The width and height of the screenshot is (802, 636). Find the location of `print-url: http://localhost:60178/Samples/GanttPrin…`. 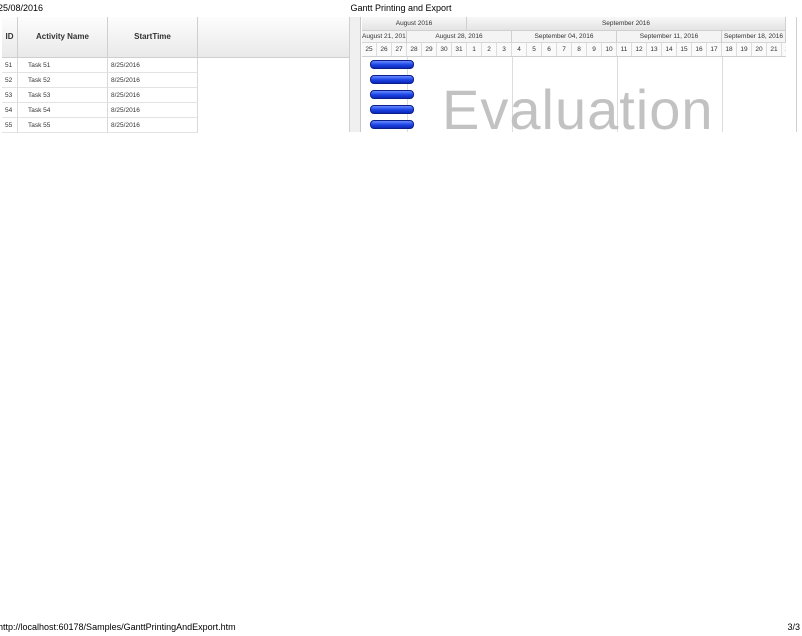

print-url: http://localhost:60178/Samples/GanttPrin… is located at coordinates (118, 627).